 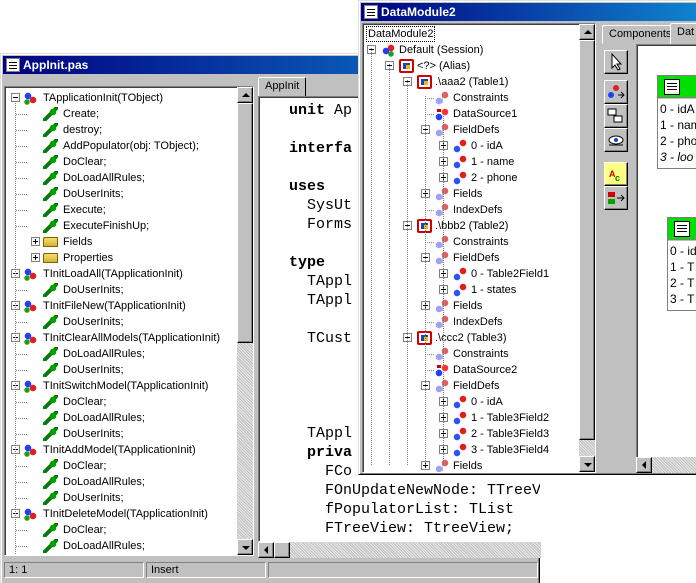 I want to click on datamodule-tree-node: .\aaa2 (Table1), so click(x=471, y=82).